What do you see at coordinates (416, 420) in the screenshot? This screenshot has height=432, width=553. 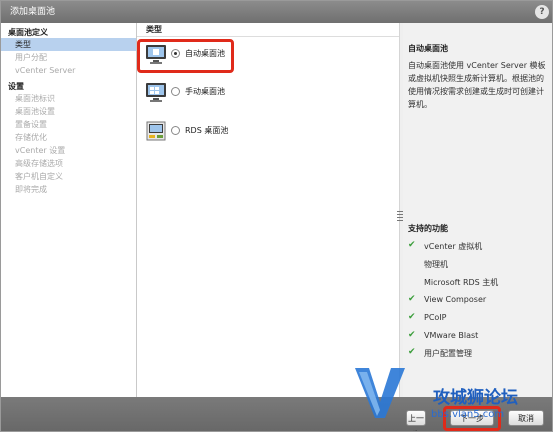 I see `prev-button: 上一步` at bounding box center [416, 420].